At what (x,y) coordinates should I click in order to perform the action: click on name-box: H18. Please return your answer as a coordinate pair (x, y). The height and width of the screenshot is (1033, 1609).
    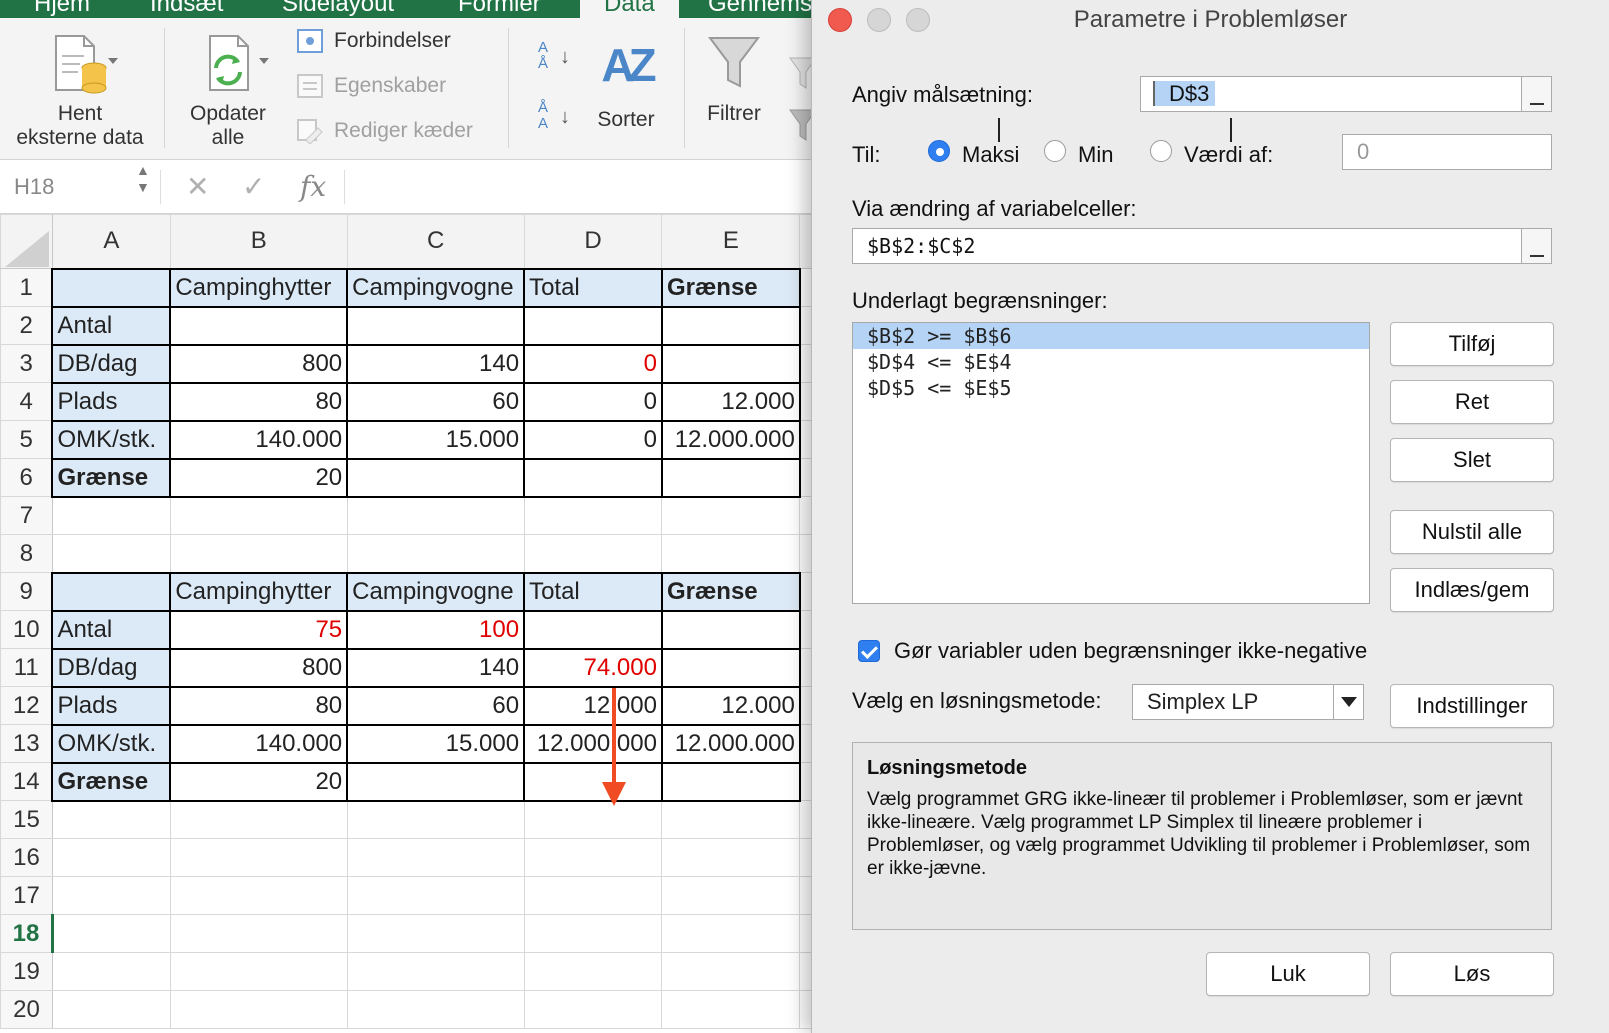
    Looking at the image, I should click on (34, 187).